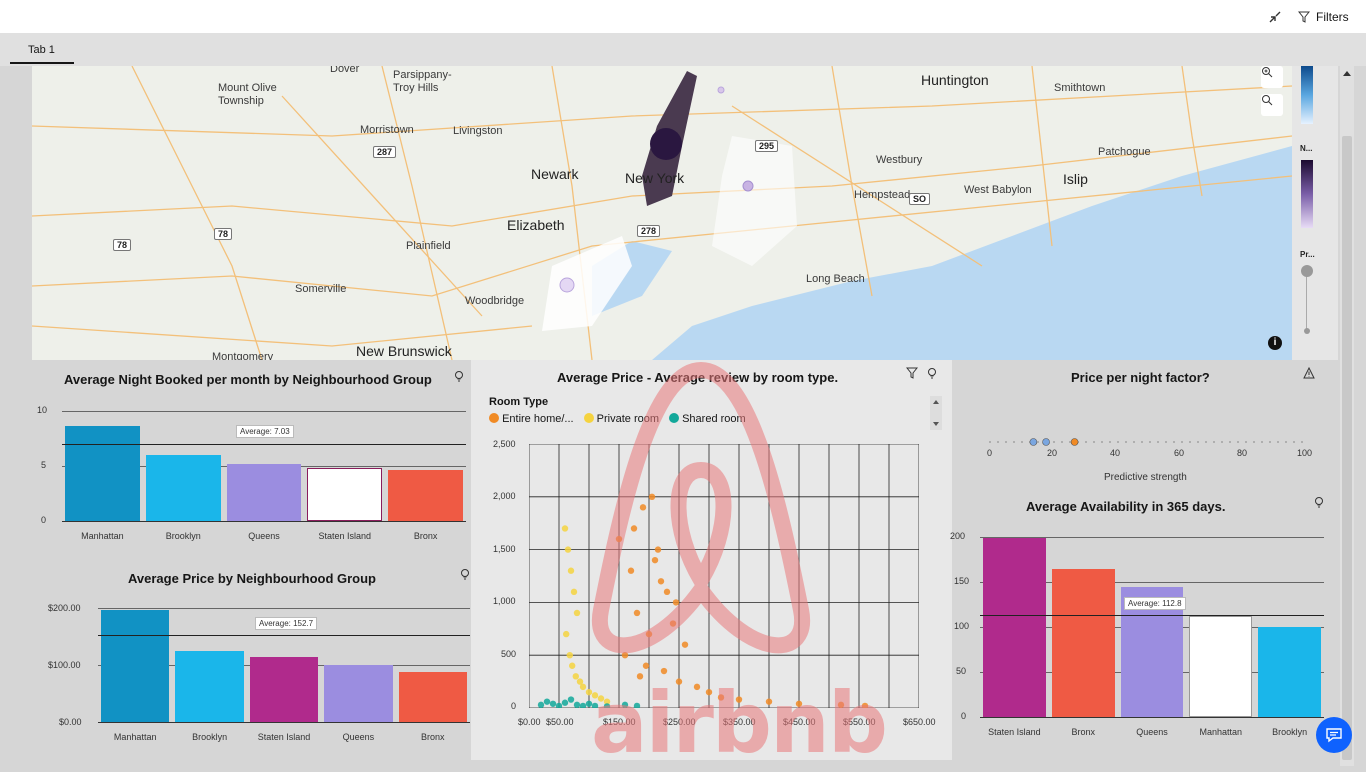 The width and height of the screenshot is (1366, 772). I want to click on map-label: Patchogue, so click(1124, 152).